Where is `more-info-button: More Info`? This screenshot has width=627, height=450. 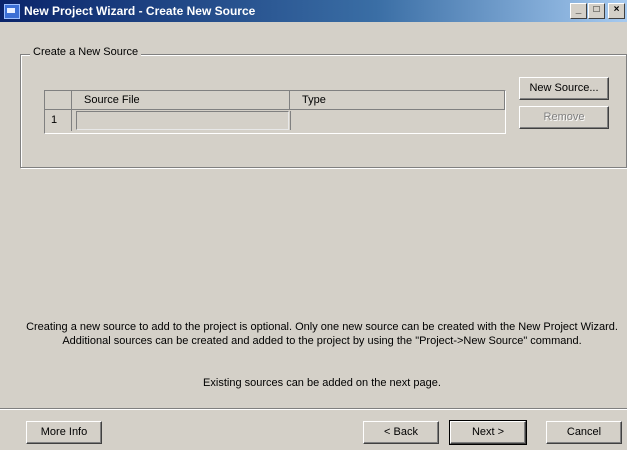 more-info-button: More Info is located at coordinates (64, 432).